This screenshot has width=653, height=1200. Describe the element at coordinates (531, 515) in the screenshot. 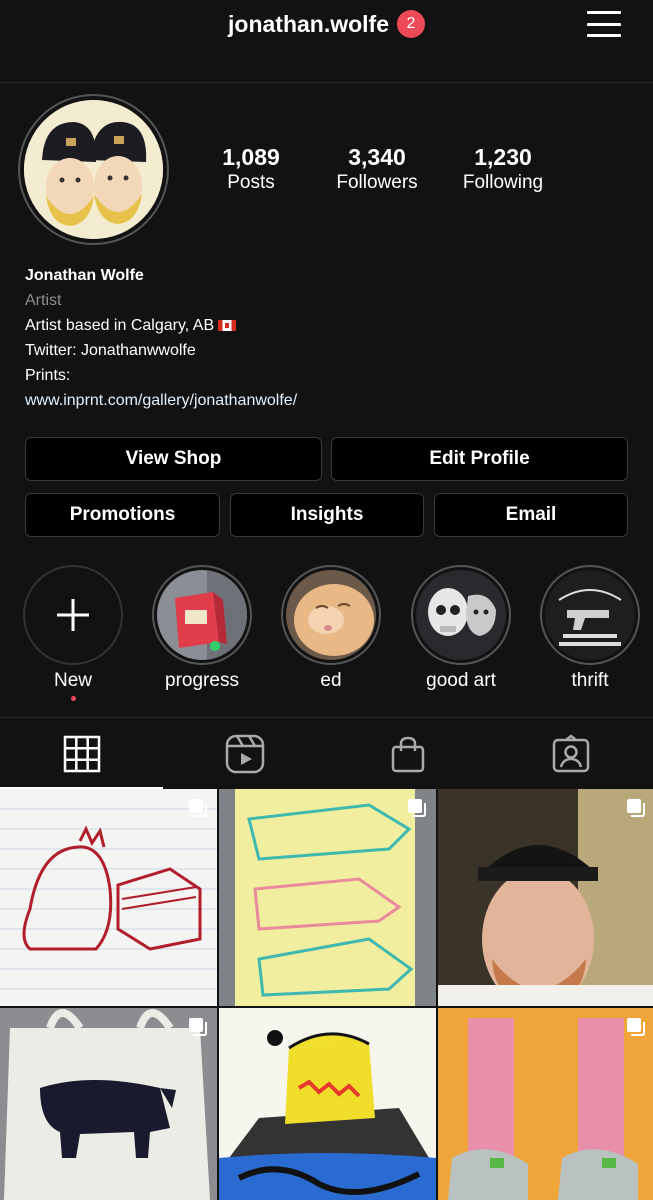

I see `email-button: Email` at that location.